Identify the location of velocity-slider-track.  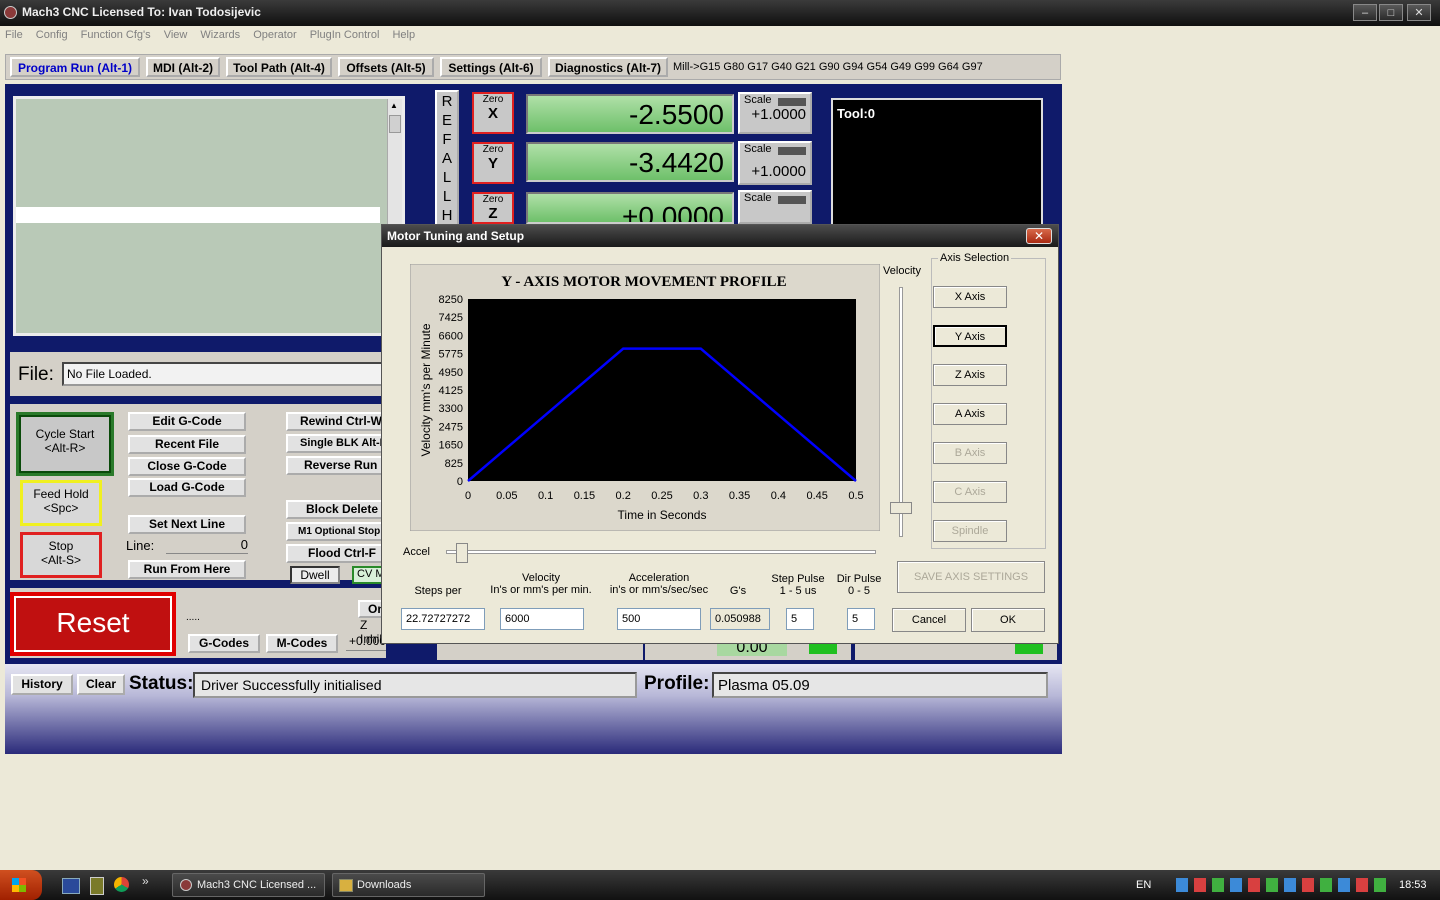
(901, 412).